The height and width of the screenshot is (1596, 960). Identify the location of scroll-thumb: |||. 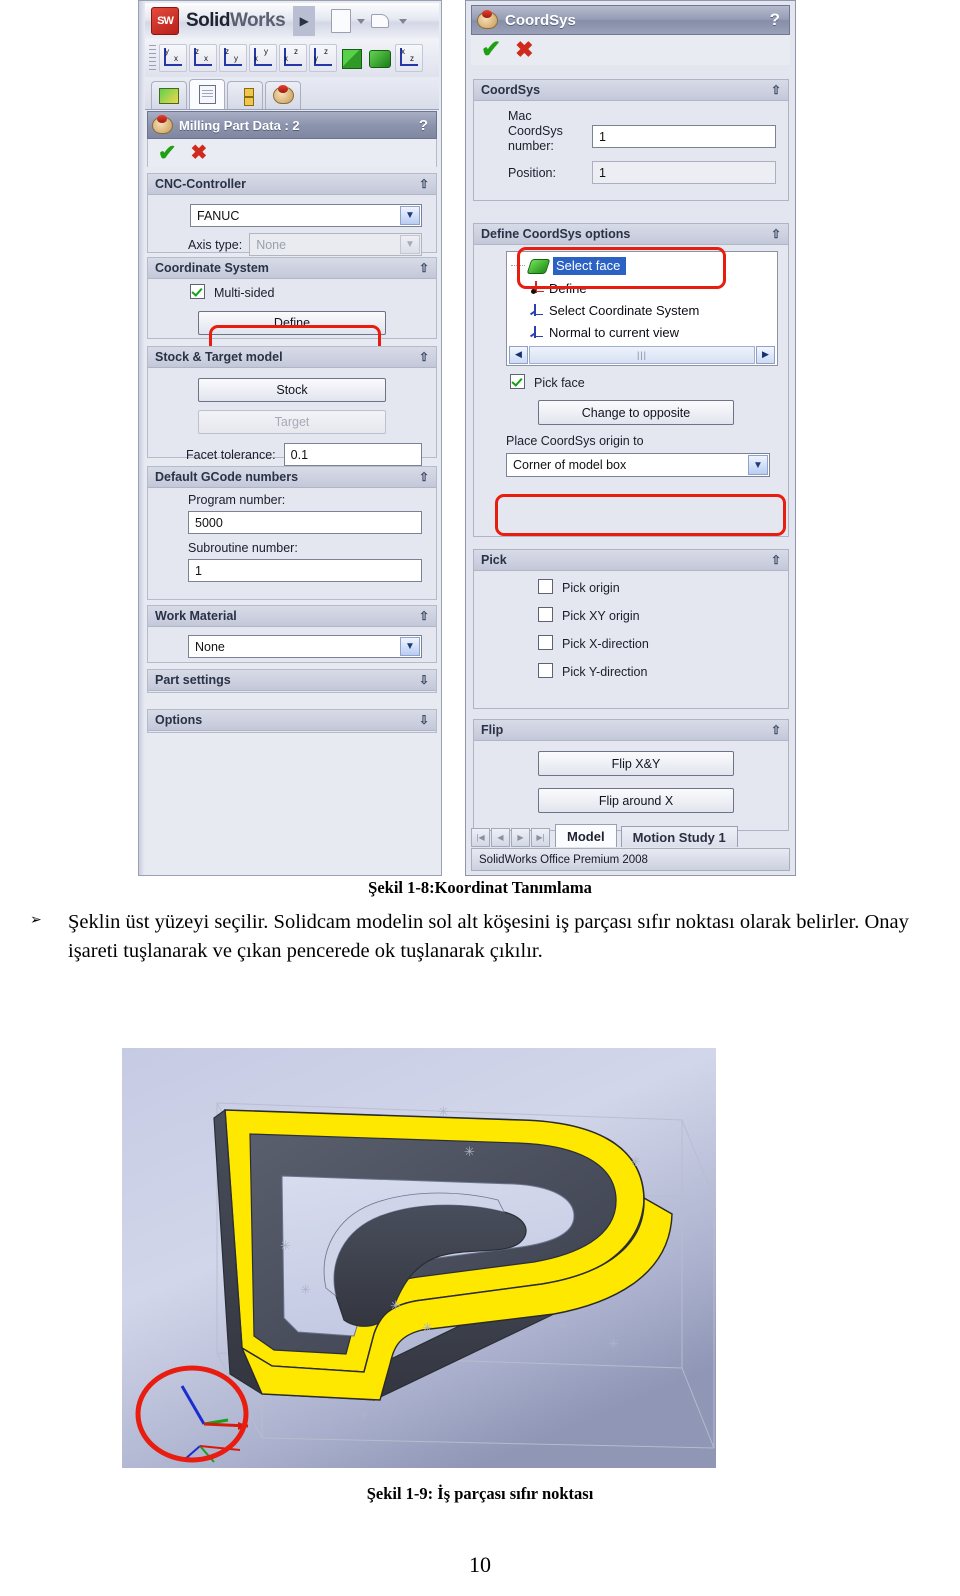
(642, 354).